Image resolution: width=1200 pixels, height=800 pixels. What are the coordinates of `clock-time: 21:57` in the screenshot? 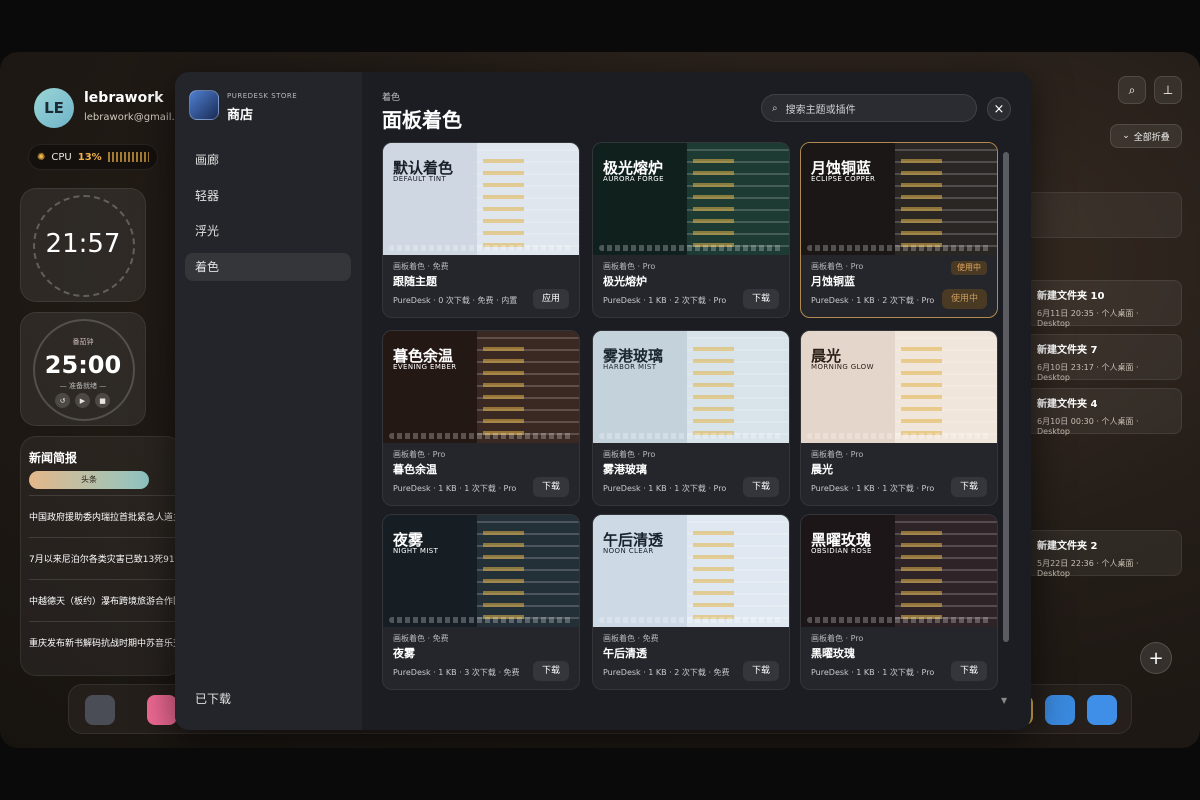 It's located at (83, 244).